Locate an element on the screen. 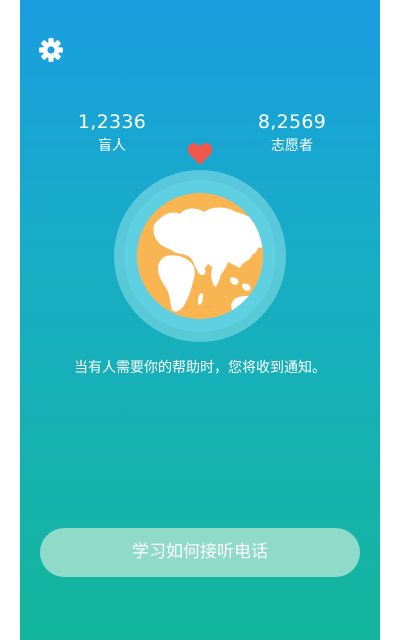  blind-count: 1,2336 is located at coordinates (112, 122).